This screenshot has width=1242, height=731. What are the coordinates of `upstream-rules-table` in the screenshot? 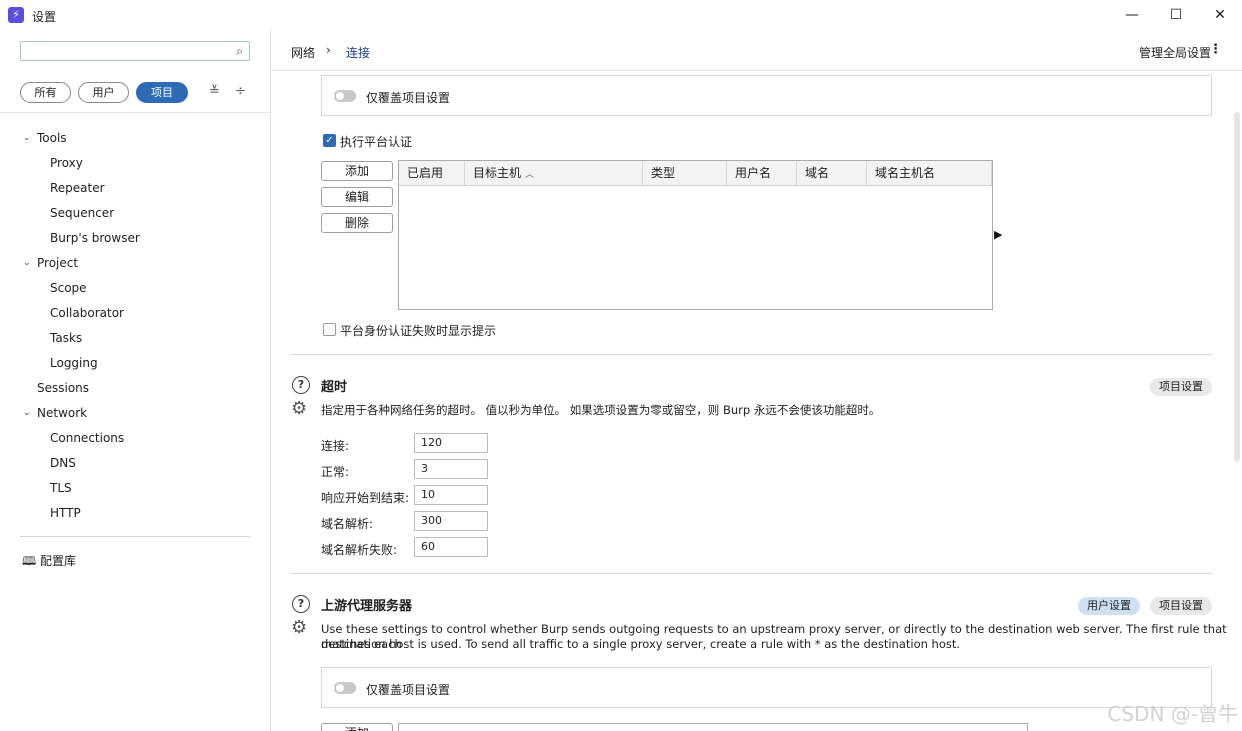 It's located at (713, 727).